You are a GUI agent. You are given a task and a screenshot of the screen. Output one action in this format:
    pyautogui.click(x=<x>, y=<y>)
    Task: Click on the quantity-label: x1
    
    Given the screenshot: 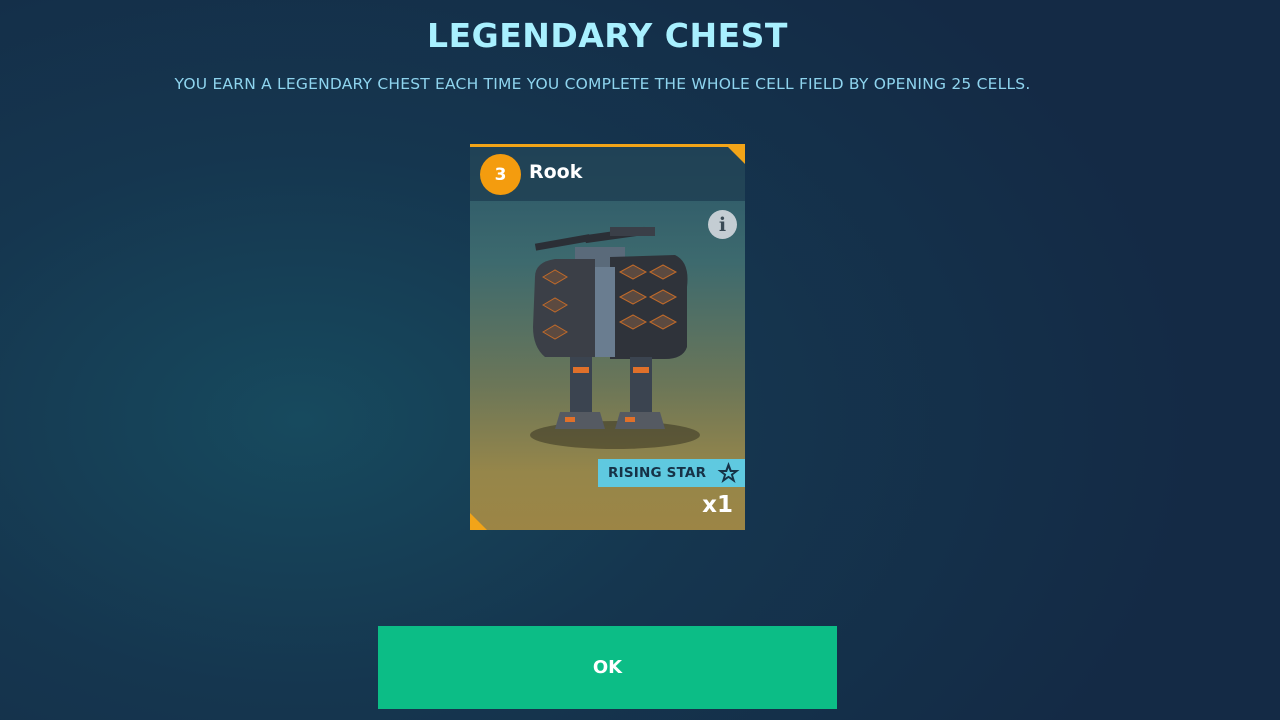 What is the action you would take?
    pyautogui.click(x=717, y=505)
    